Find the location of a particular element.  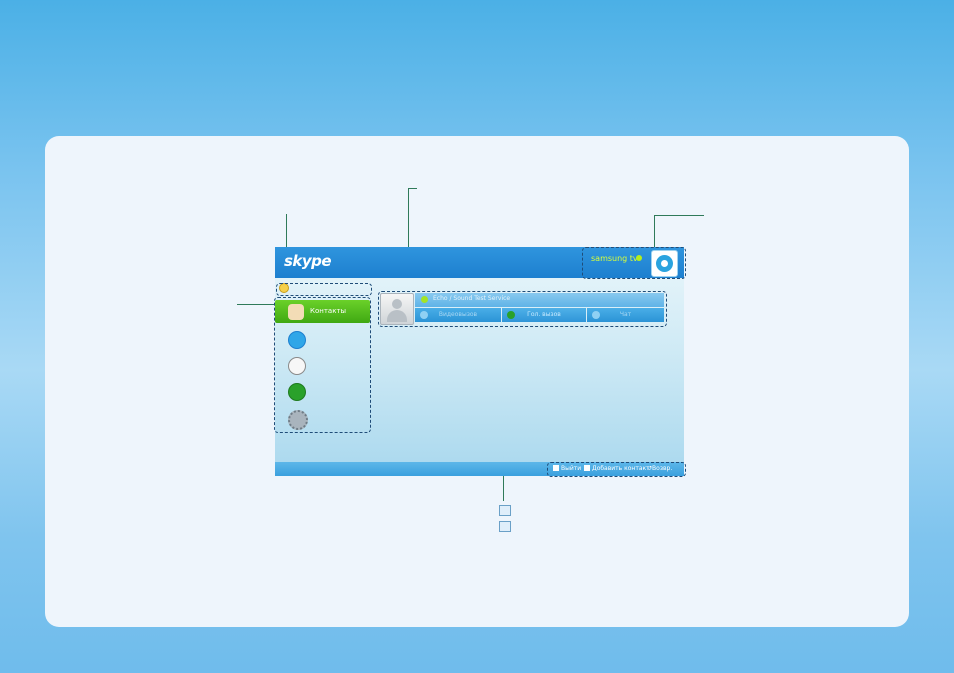

sidebar-callout-box is located at coordinates (322, 365).